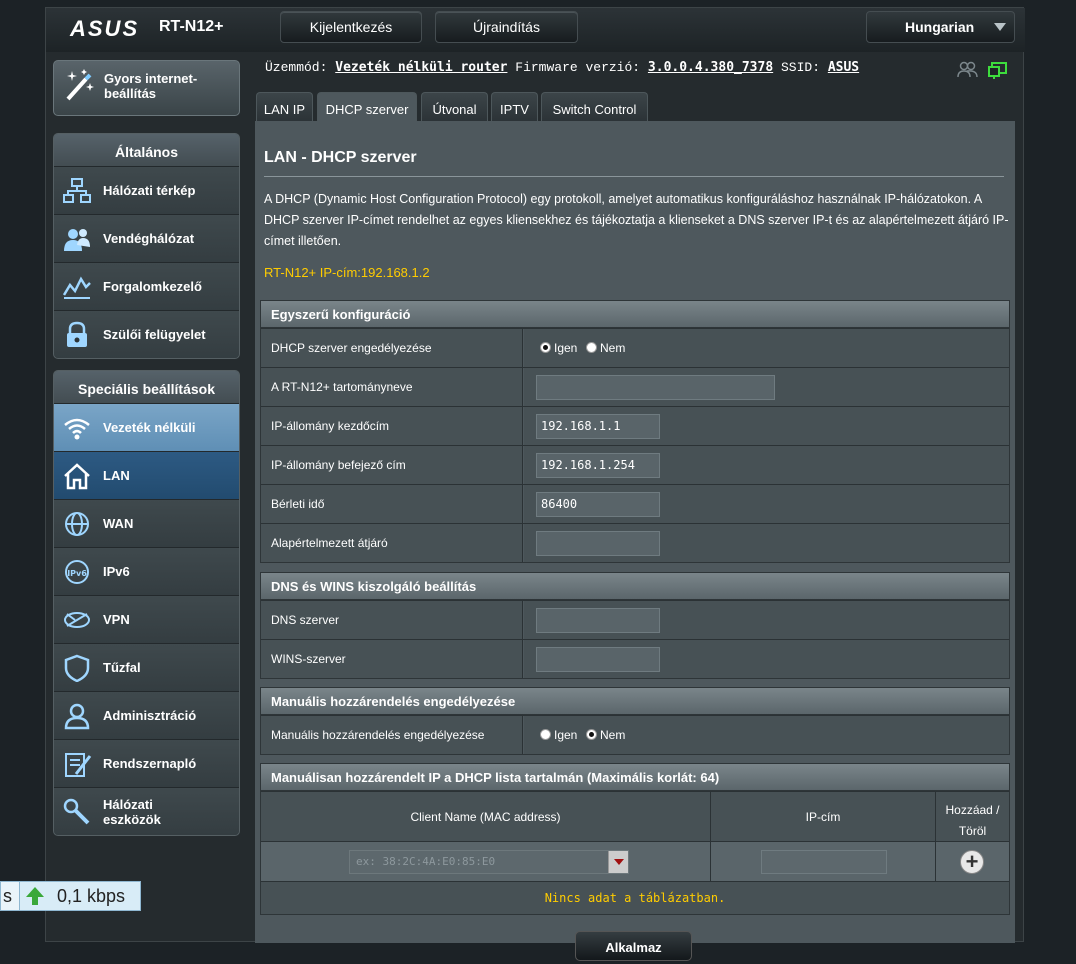 This screenshot has width=1076, height=964. Describe the element at coordinates (426, 861) in the screenshot. I see `mac-address-placeholder: ex: 38:2C:4A:E0:85:E0` at that location.